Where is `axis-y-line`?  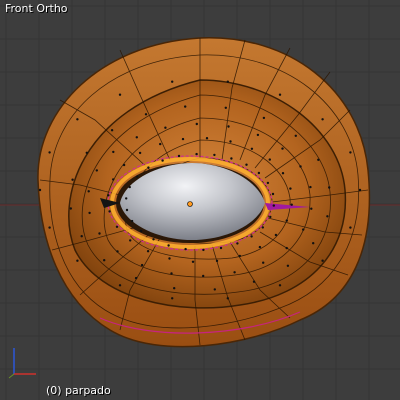
axis-y-line is located at coordinates (11, 376).